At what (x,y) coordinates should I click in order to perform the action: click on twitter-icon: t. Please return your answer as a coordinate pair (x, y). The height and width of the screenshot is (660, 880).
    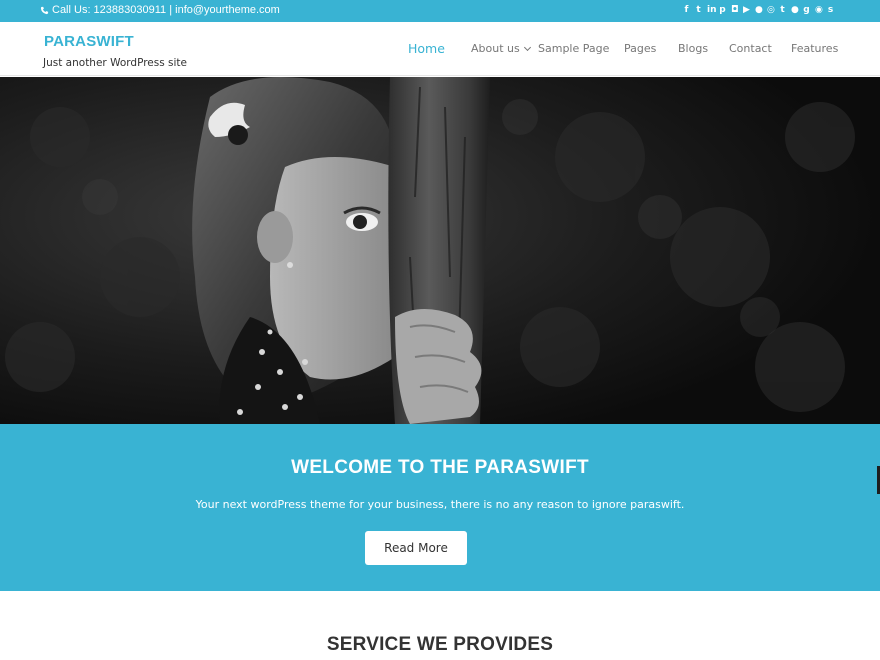
    Looking at the image, I should click on (698, 10).